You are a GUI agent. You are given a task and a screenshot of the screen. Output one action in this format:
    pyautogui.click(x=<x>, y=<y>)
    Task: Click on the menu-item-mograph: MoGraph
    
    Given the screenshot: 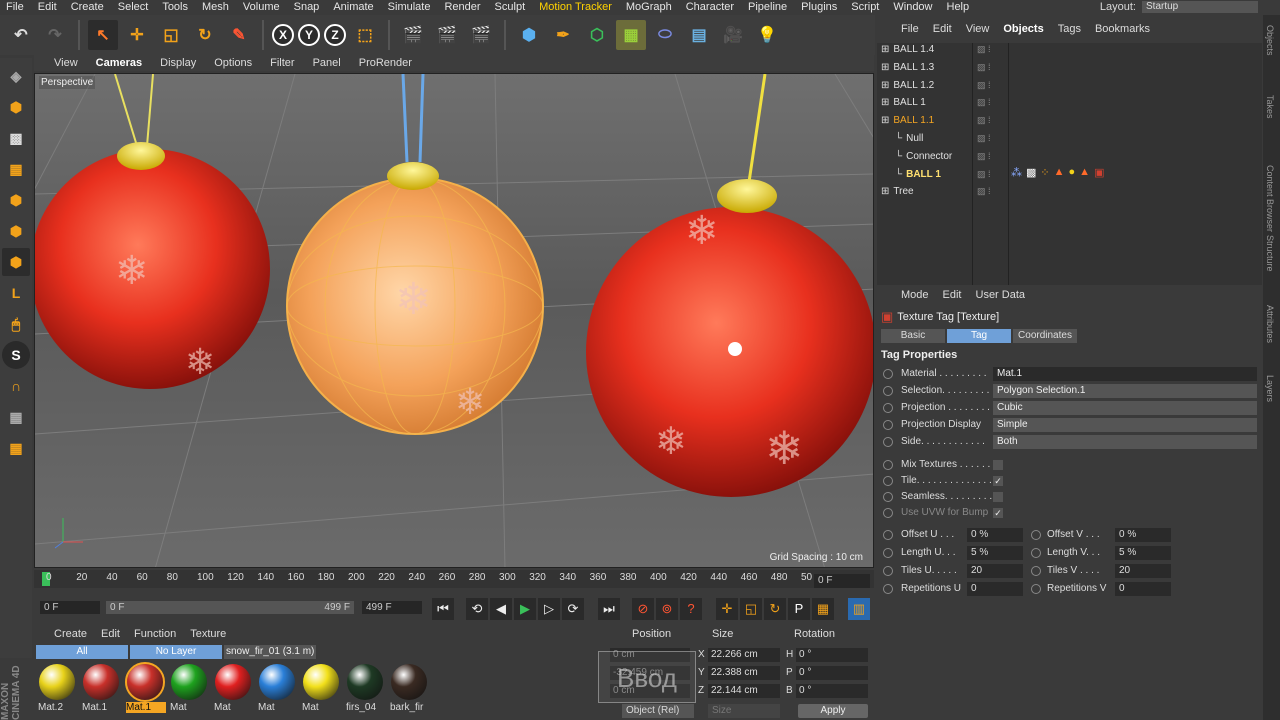 What is the action you would take?
    pyautogui.click(x=649, y=7)
    